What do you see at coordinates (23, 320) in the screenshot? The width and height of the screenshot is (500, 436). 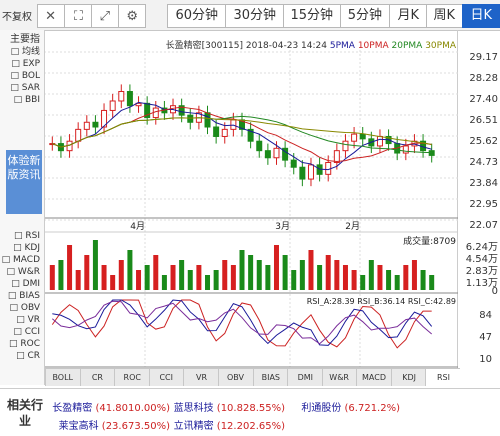 I see `indicator-menu-item: □ VR` at bounding box center [23, 320].